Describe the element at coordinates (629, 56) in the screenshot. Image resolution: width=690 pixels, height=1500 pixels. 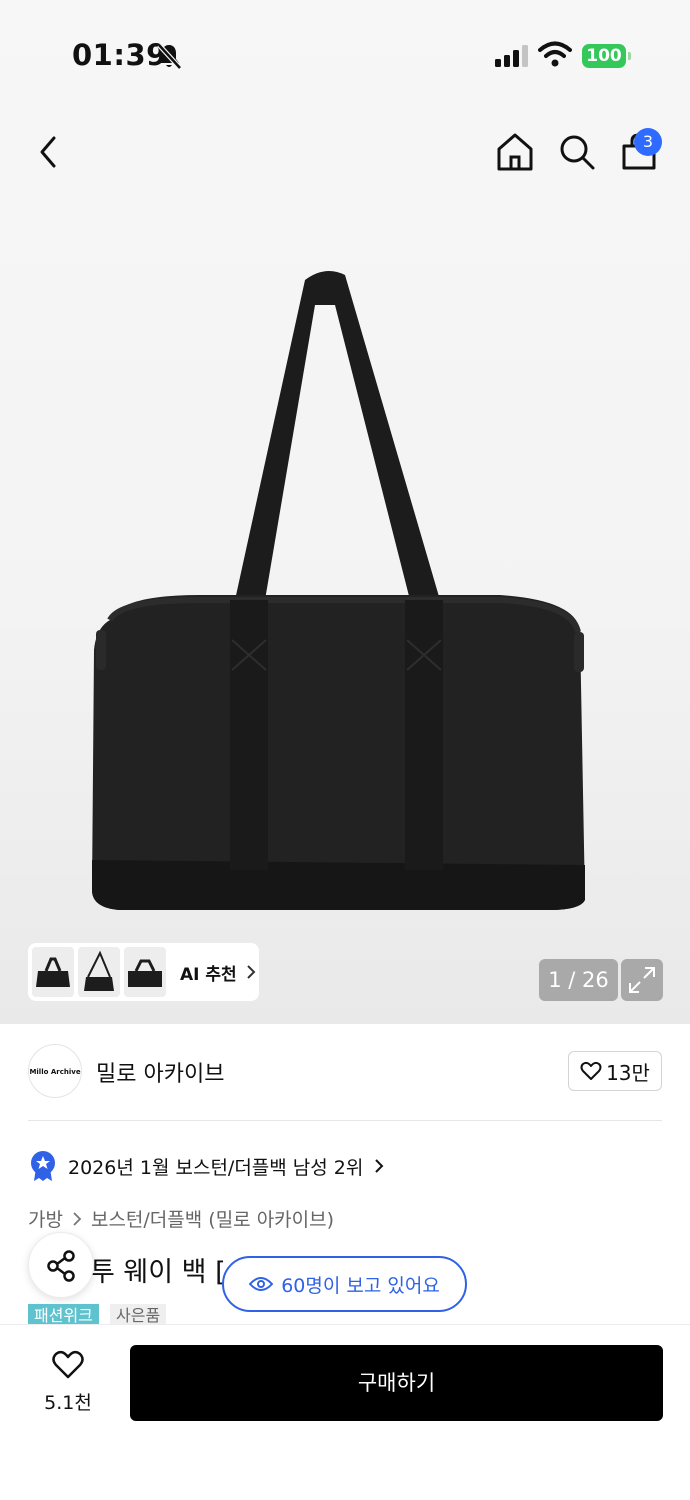
I see `battery-tip` at that location.